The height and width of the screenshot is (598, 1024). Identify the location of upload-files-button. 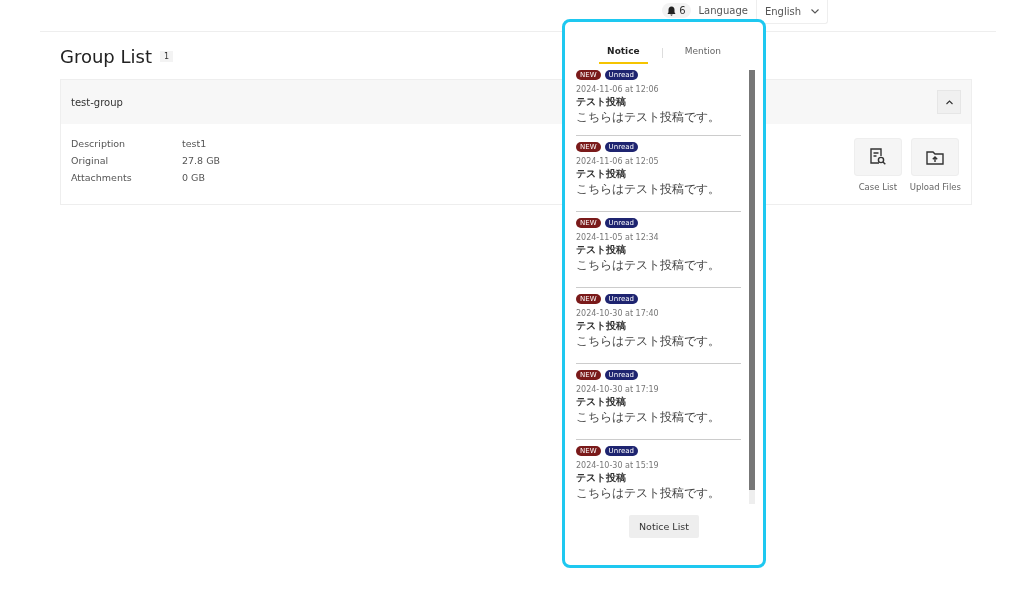
(935, 157).